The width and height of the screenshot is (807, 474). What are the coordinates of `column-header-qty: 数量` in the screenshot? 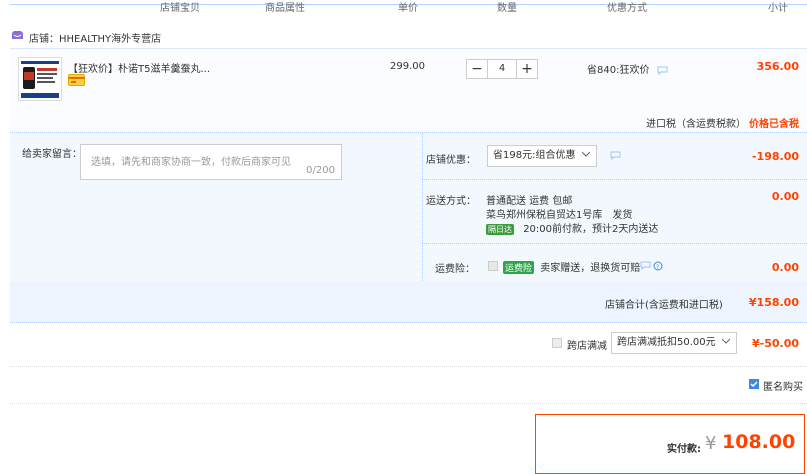 It's located at (507, 8).